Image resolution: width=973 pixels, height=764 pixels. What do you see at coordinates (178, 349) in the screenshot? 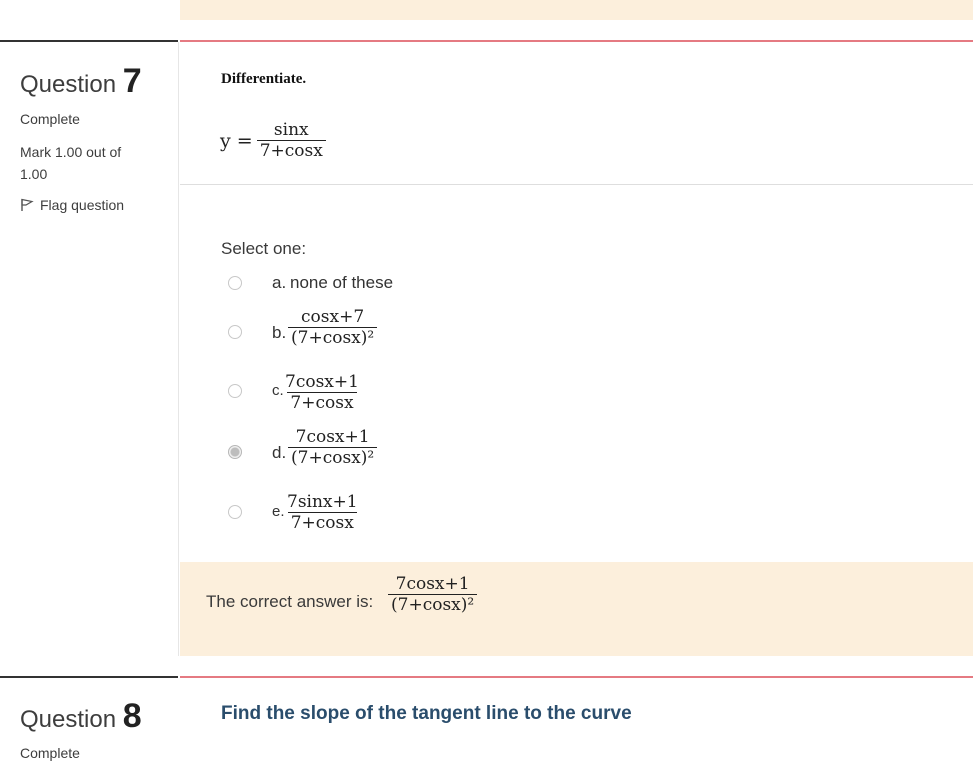
I see `column-border` at bounding box center [178, 349].